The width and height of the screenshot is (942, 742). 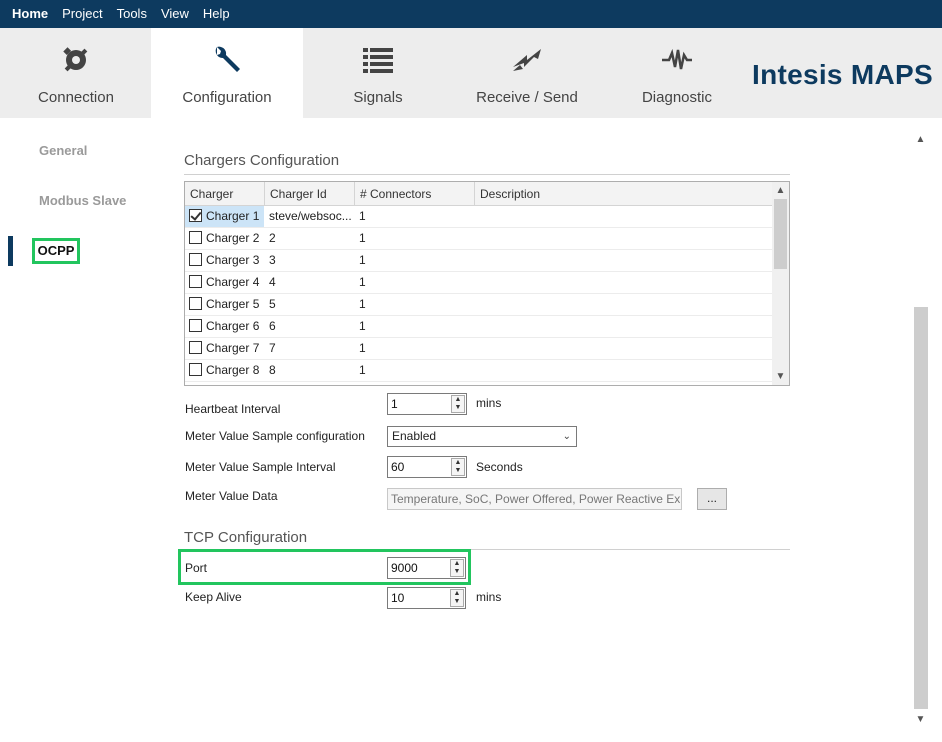 I want to click on charger-cell: Charger 7, so click(x=224, y=348).